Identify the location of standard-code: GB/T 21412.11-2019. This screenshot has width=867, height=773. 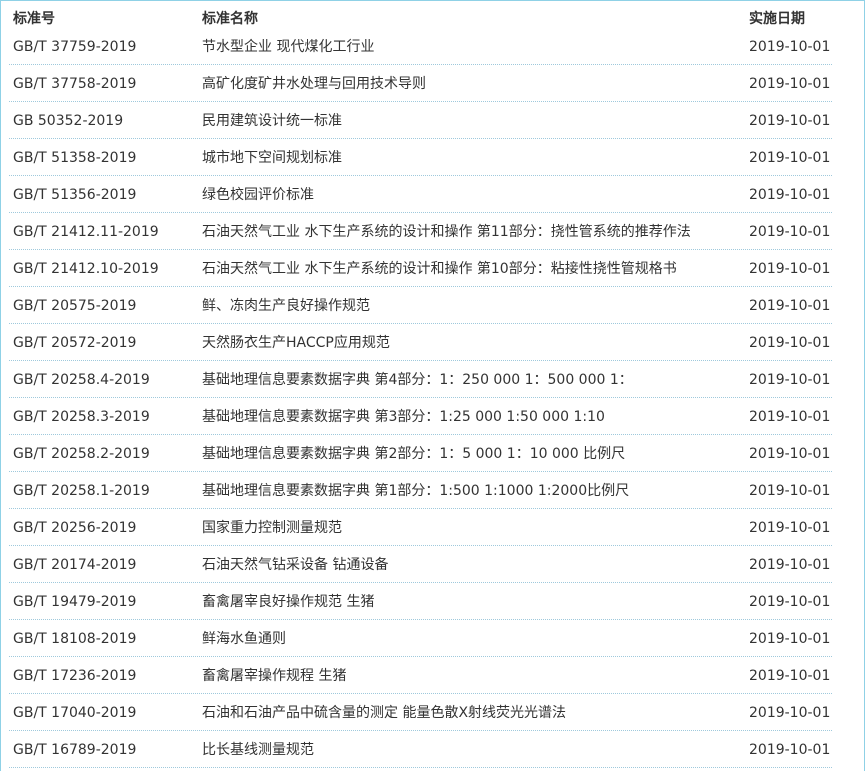
(86, 232).